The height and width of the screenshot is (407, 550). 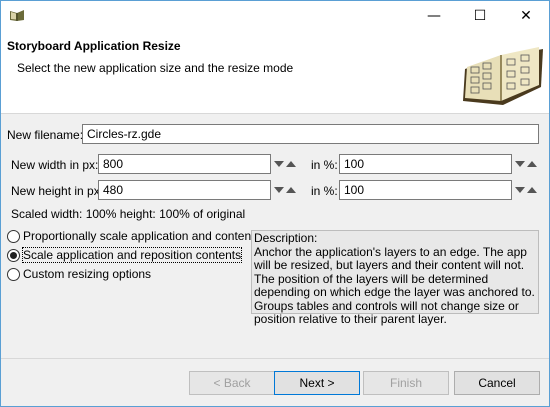 I want to click on width-percent-spinner, so click(x=526, y=164).